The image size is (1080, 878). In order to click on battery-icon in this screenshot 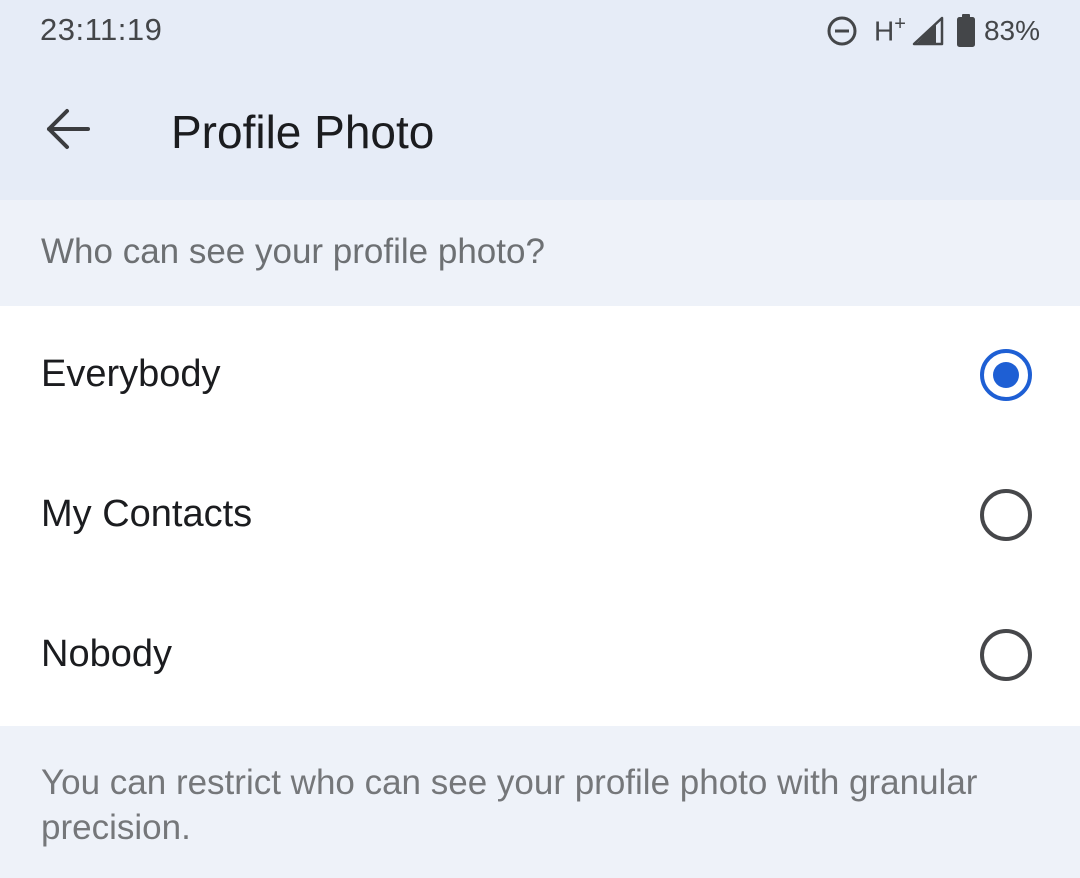, I will do `click(966, 31)`.